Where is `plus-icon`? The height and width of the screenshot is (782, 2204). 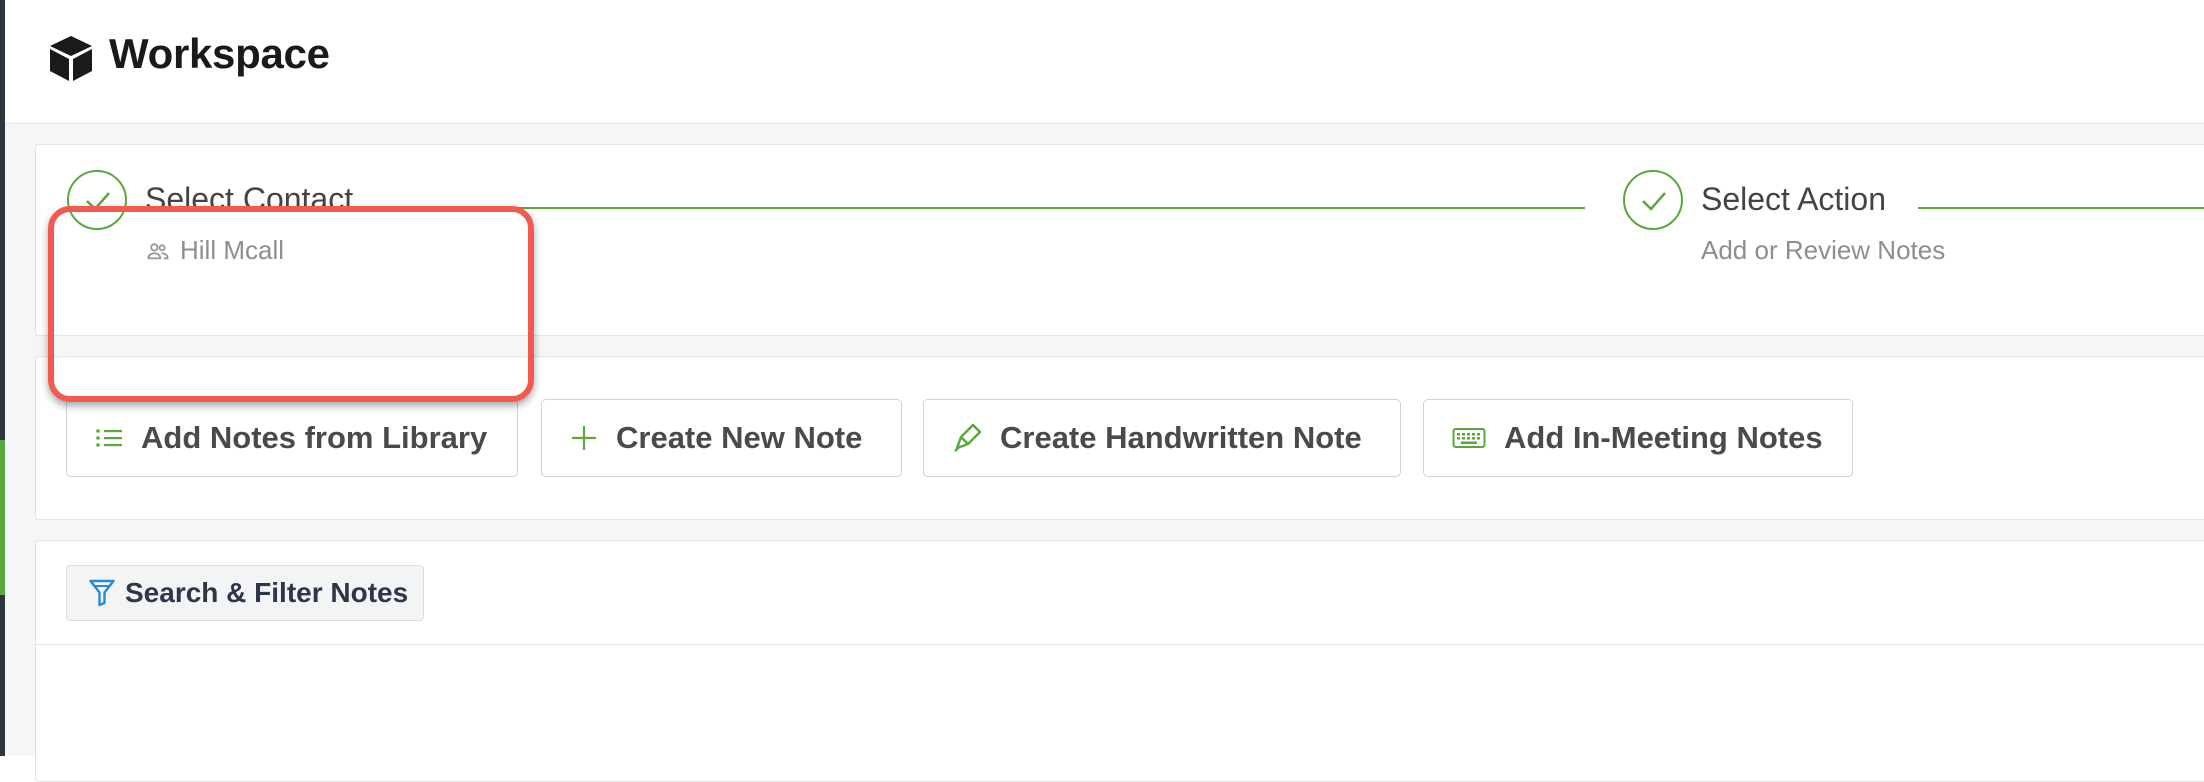 plus-icon is located at coordinates (584, 438).